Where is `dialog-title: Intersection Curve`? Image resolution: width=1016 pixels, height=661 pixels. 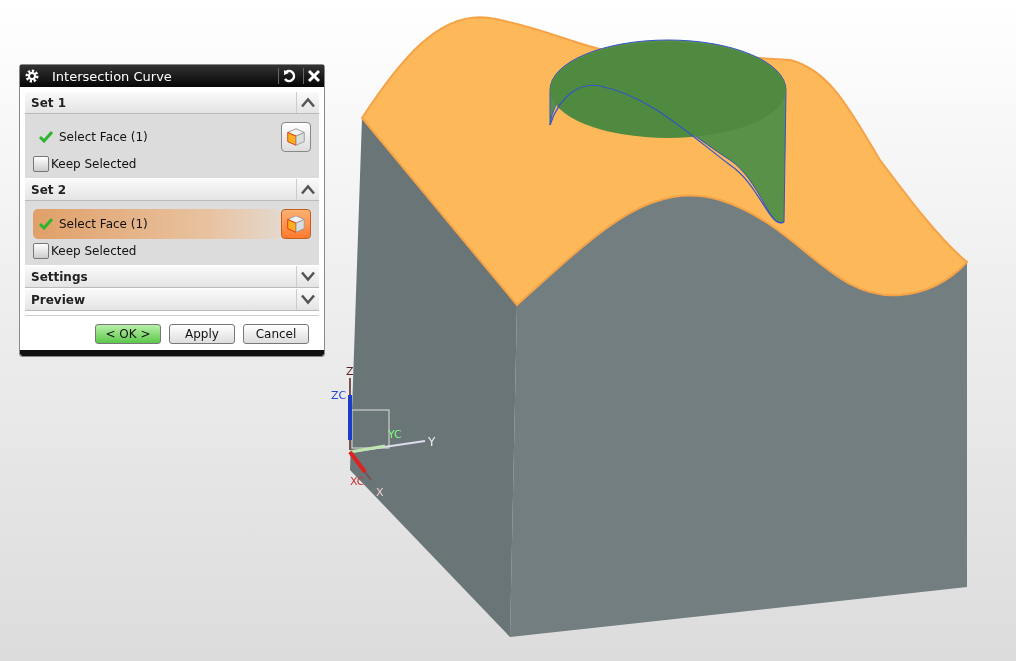 dialog-title: Intersection Curve is located at coordinates (112, 76).